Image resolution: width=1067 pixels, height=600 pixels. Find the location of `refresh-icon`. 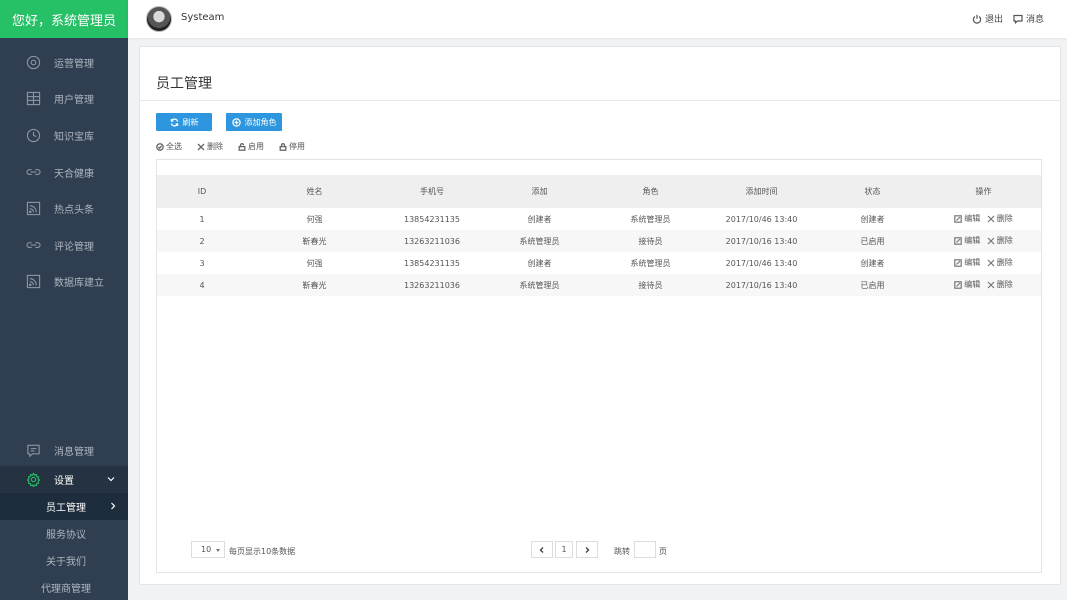

refresh-icon is located at coordinates (174, 122).